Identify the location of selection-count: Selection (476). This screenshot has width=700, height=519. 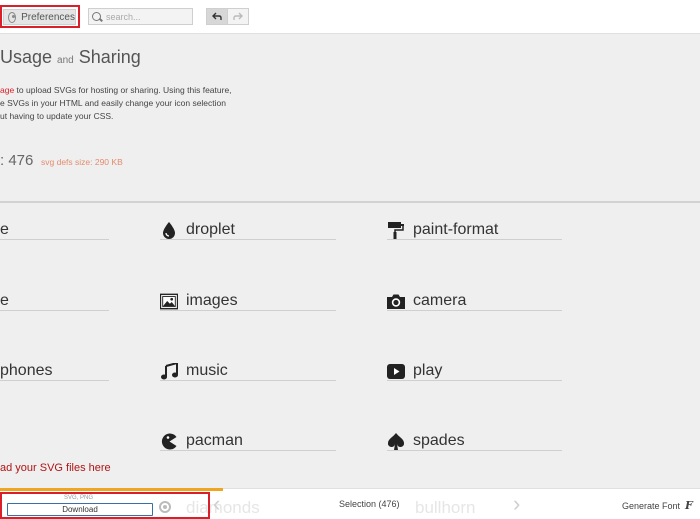
(369, 504).